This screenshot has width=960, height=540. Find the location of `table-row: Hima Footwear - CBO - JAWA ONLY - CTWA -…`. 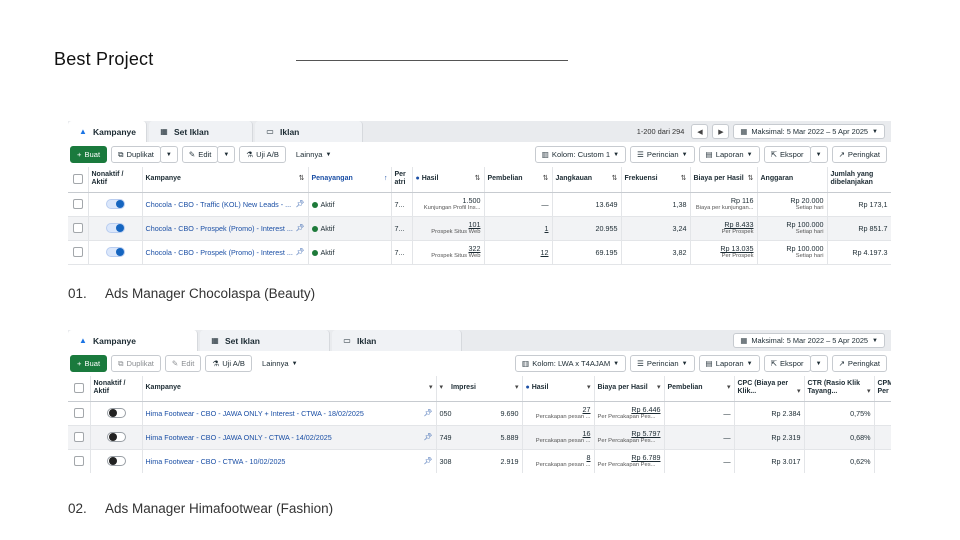

table-row: Hima Footwear - CBO - JAWA ONLY - CTWA -… is located at coordinates (479, 437).